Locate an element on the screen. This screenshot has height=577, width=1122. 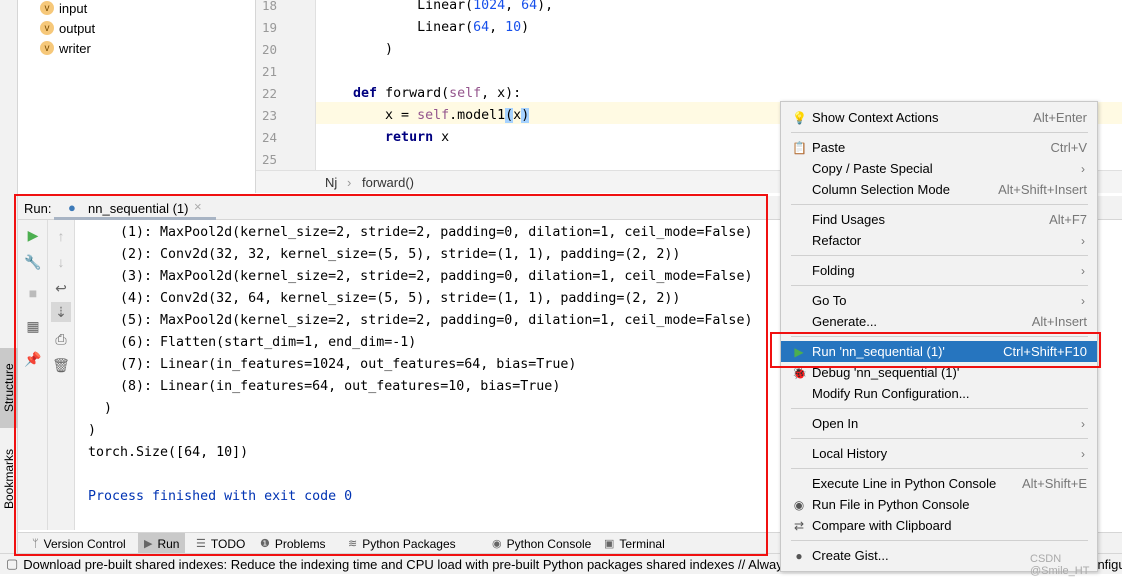
rerun-icon: ▶ is located at coordinates (33, 235).